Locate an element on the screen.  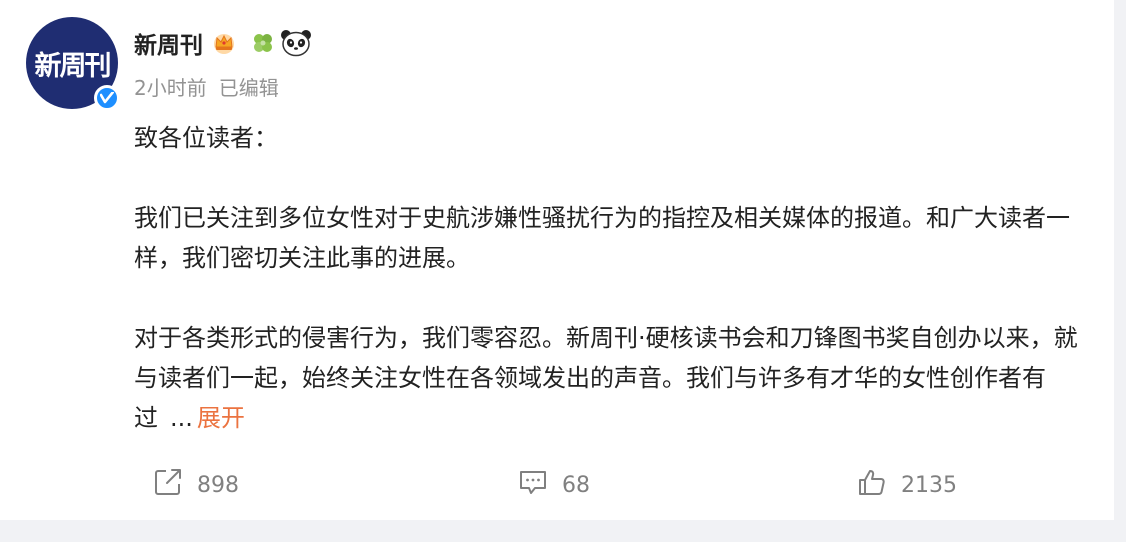
expand-link: 展开 is located at coordinates (221, 418).